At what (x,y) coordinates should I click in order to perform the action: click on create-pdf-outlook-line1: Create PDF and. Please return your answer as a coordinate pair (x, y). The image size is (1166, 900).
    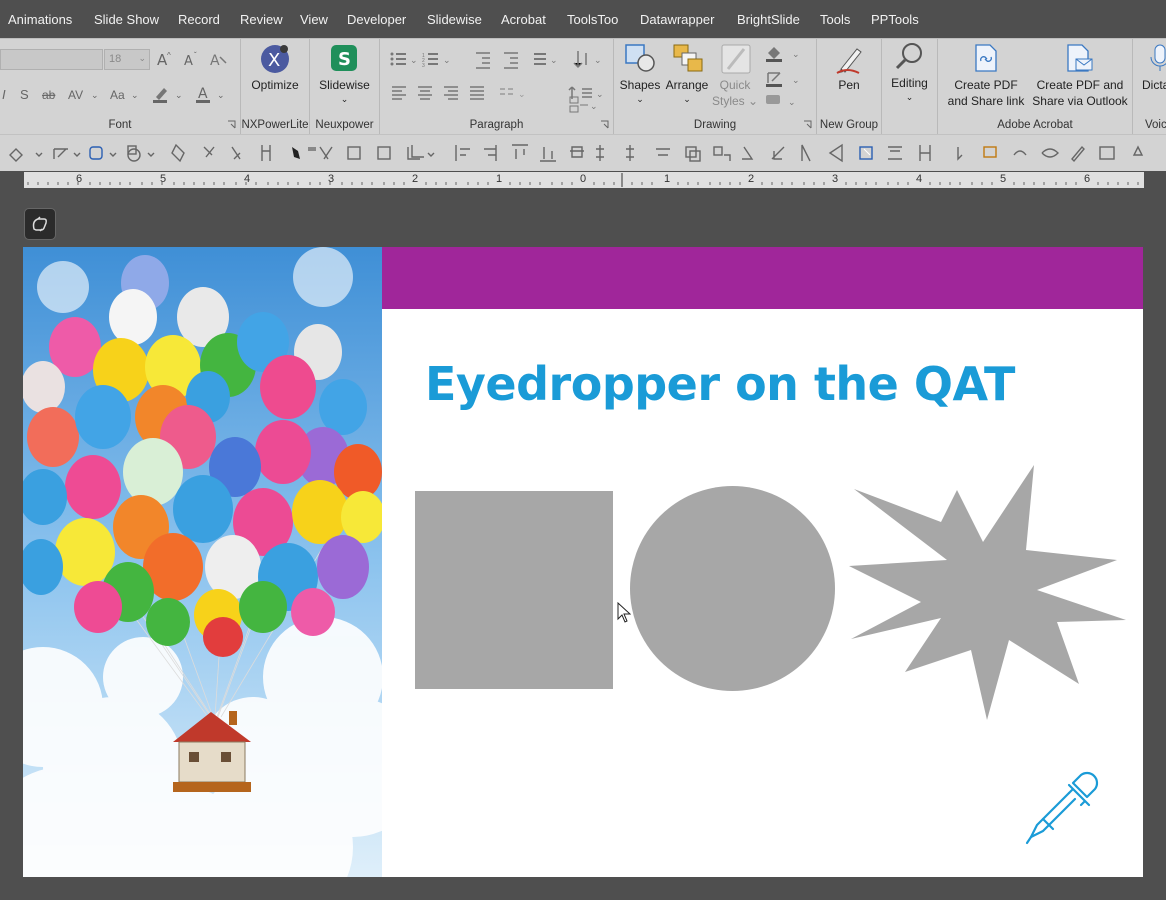
    Looking at the image, I should click on (1080, 85).